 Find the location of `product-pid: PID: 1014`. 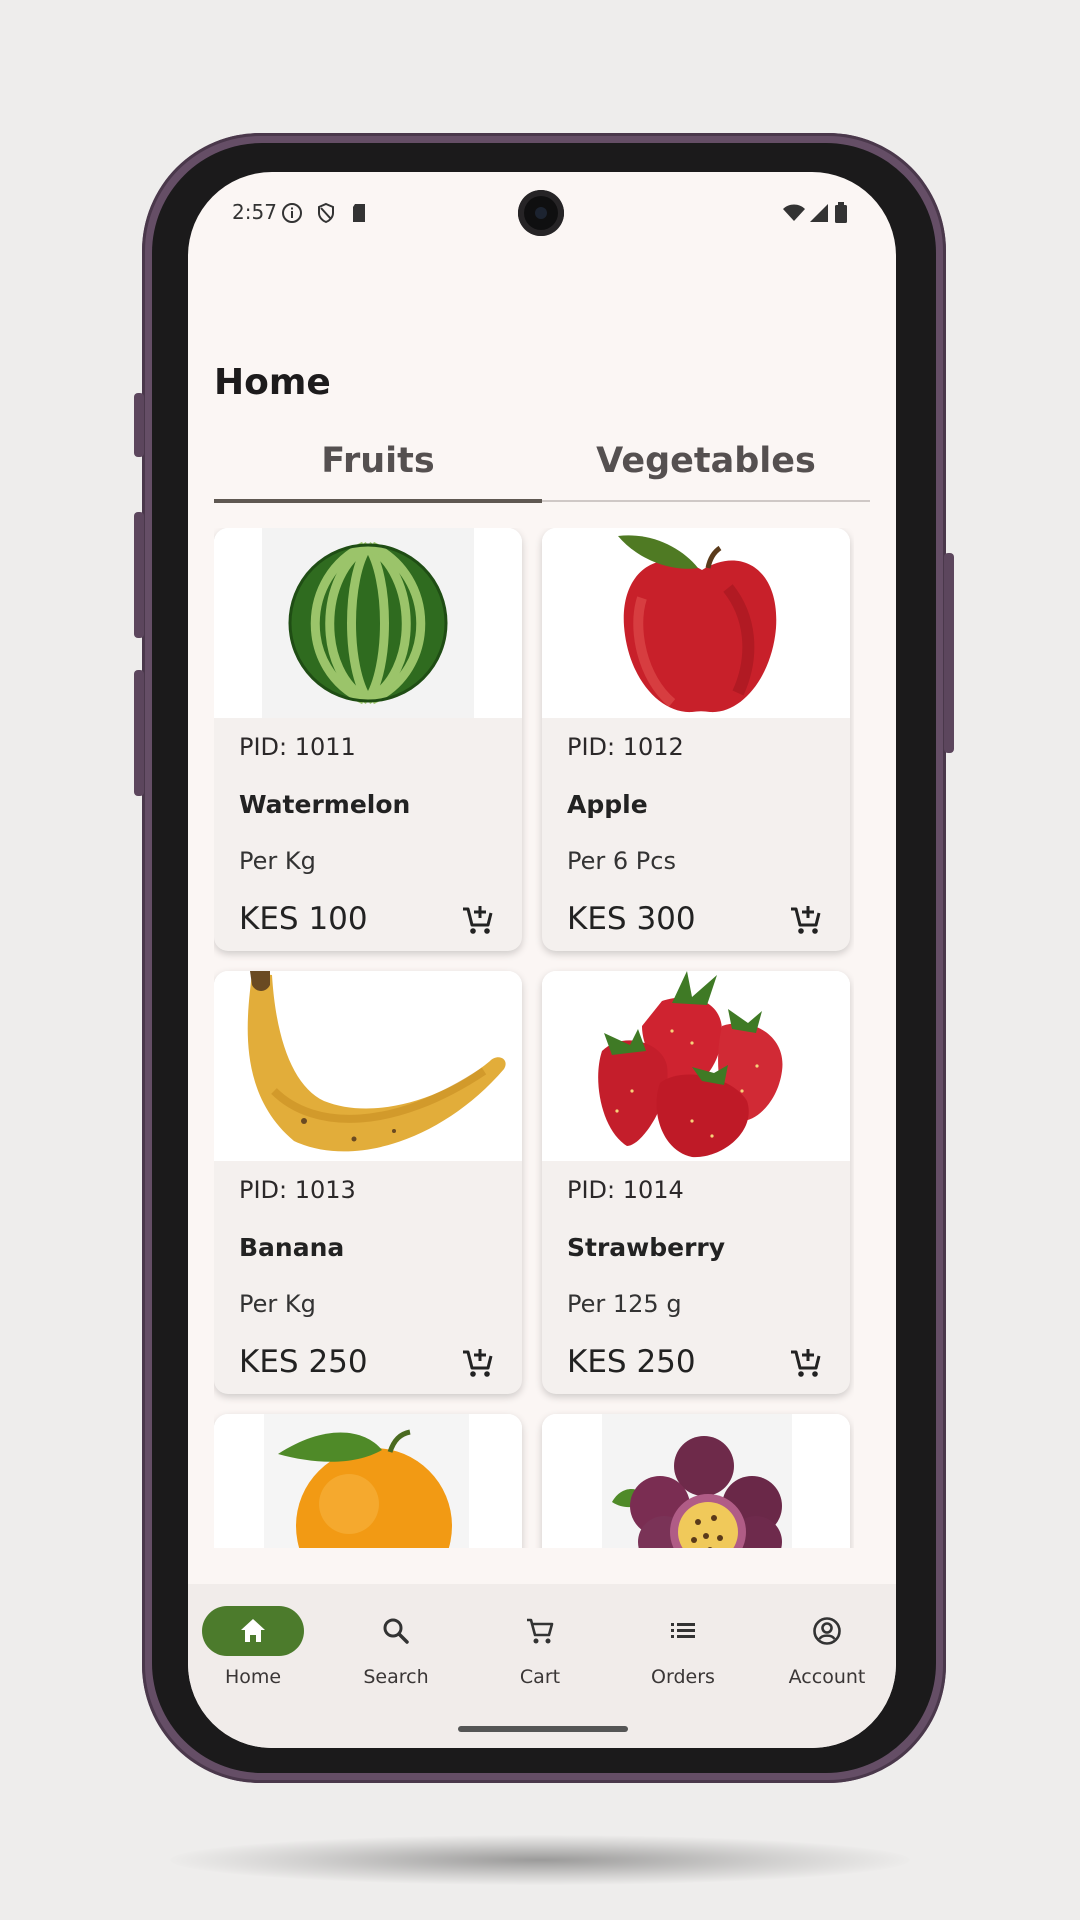

product-pid: PID: 1014 is located at coordinates (625, 1190).